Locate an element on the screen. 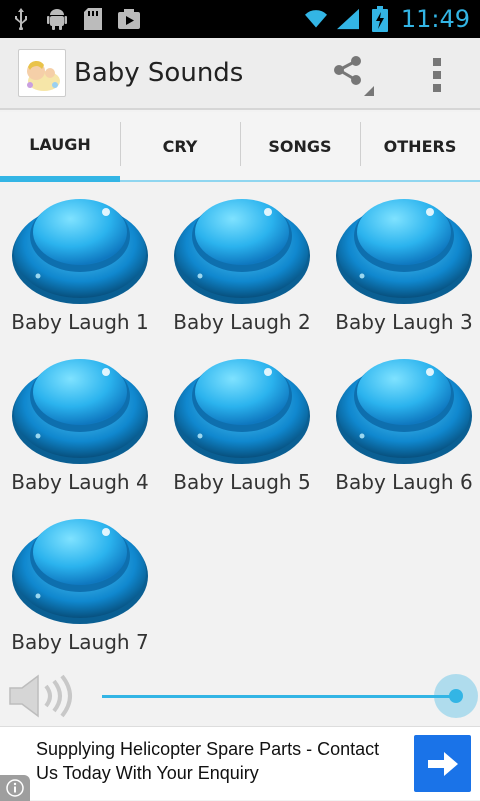 The height and width of the screenshot is (801, 480). overflow-menu-icon is located at coordinates (437, 75).